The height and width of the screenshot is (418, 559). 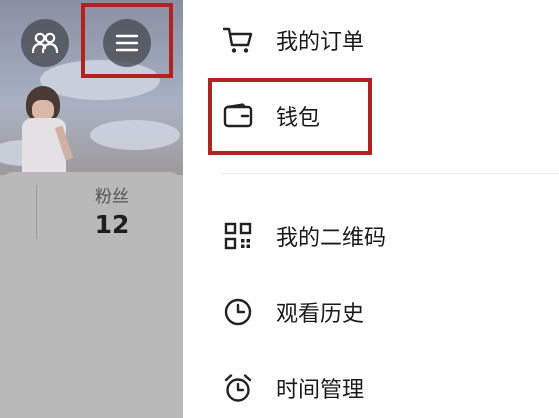 I want to click on cart-icon, so click(x=238, y=40).